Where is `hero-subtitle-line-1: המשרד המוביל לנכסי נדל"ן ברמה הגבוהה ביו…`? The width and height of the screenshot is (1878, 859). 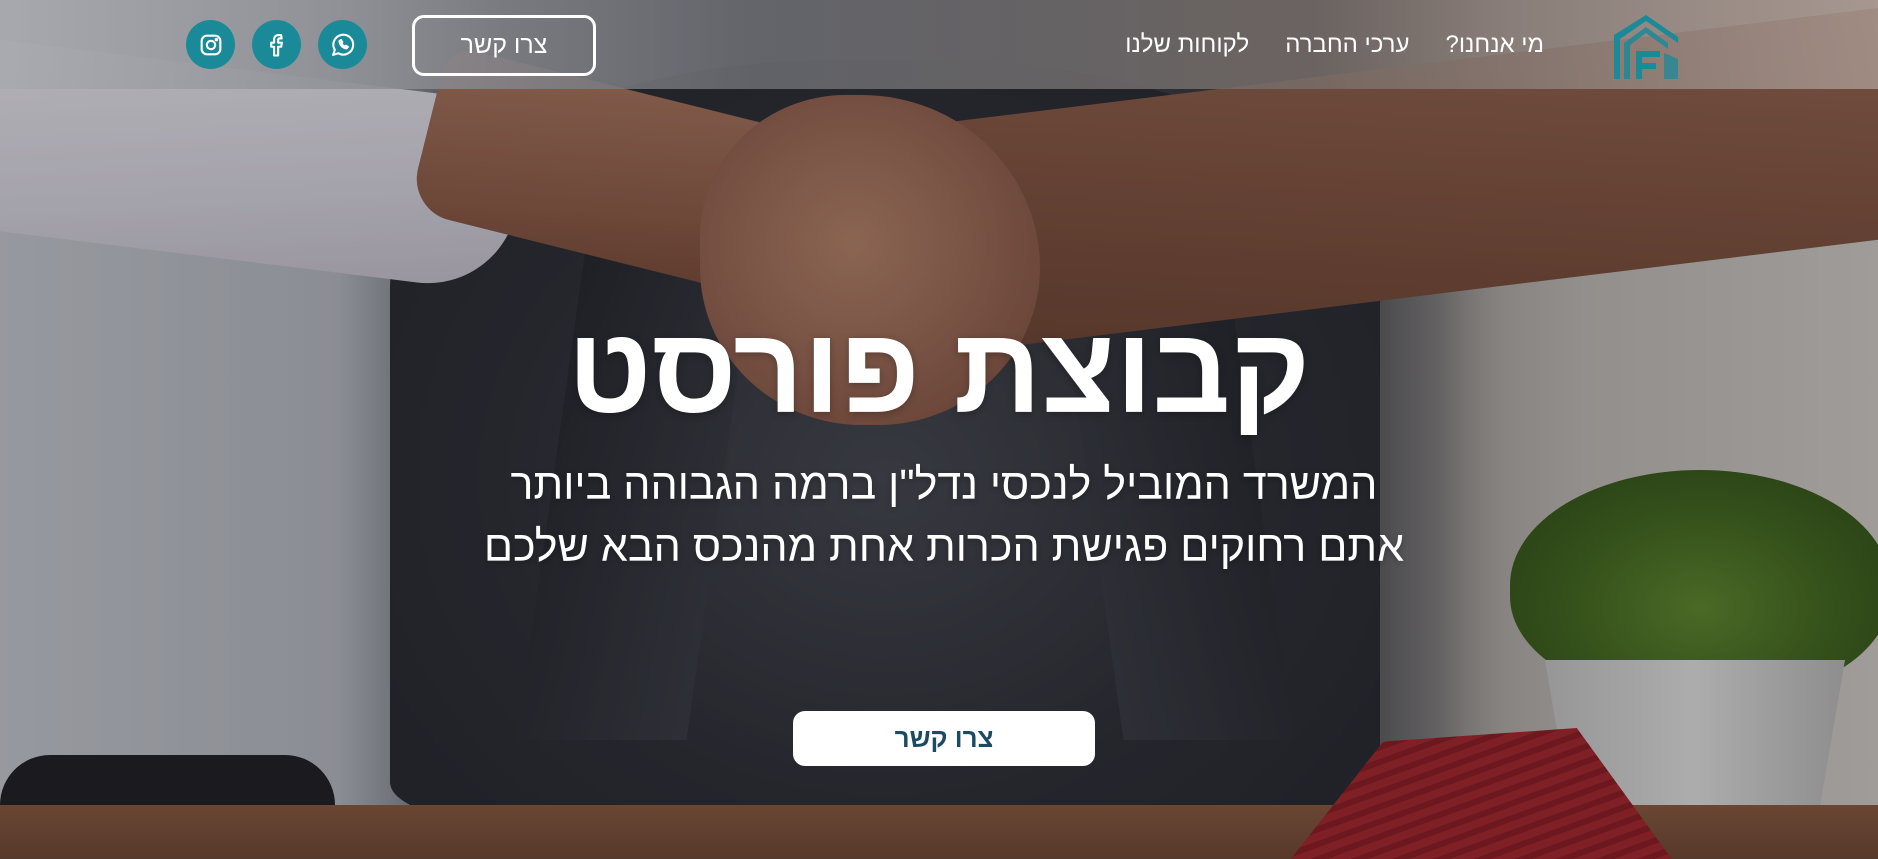 hero-subtitle-line-1: המשרד המוביל לנכסי נדל"ן ברמה הגבוהה ביו… is located at coordinates (944, 485).